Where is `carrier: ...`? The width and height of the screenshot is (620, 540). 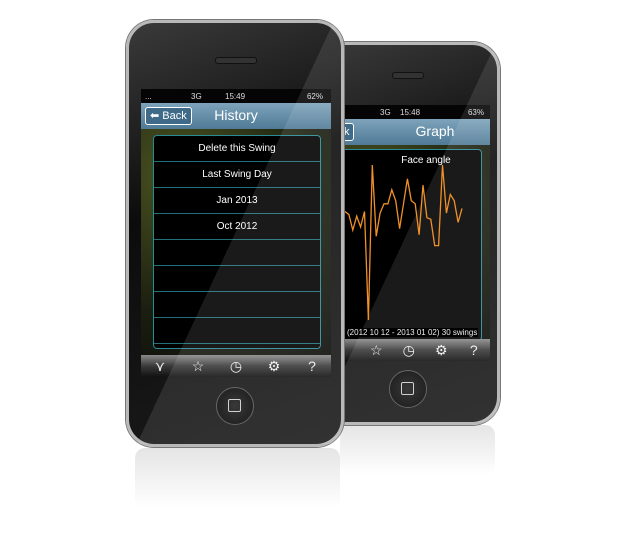 carrier: ... is located at coordinates (148, 96).